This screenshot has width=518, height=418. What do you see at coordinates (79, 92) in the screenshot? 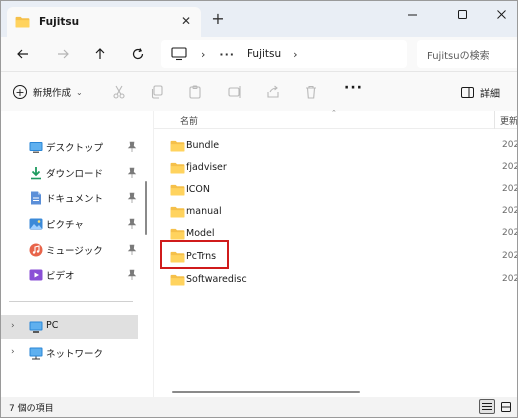
I see `chevron-down-icon: ⌄` at bounding box center [79, 92].